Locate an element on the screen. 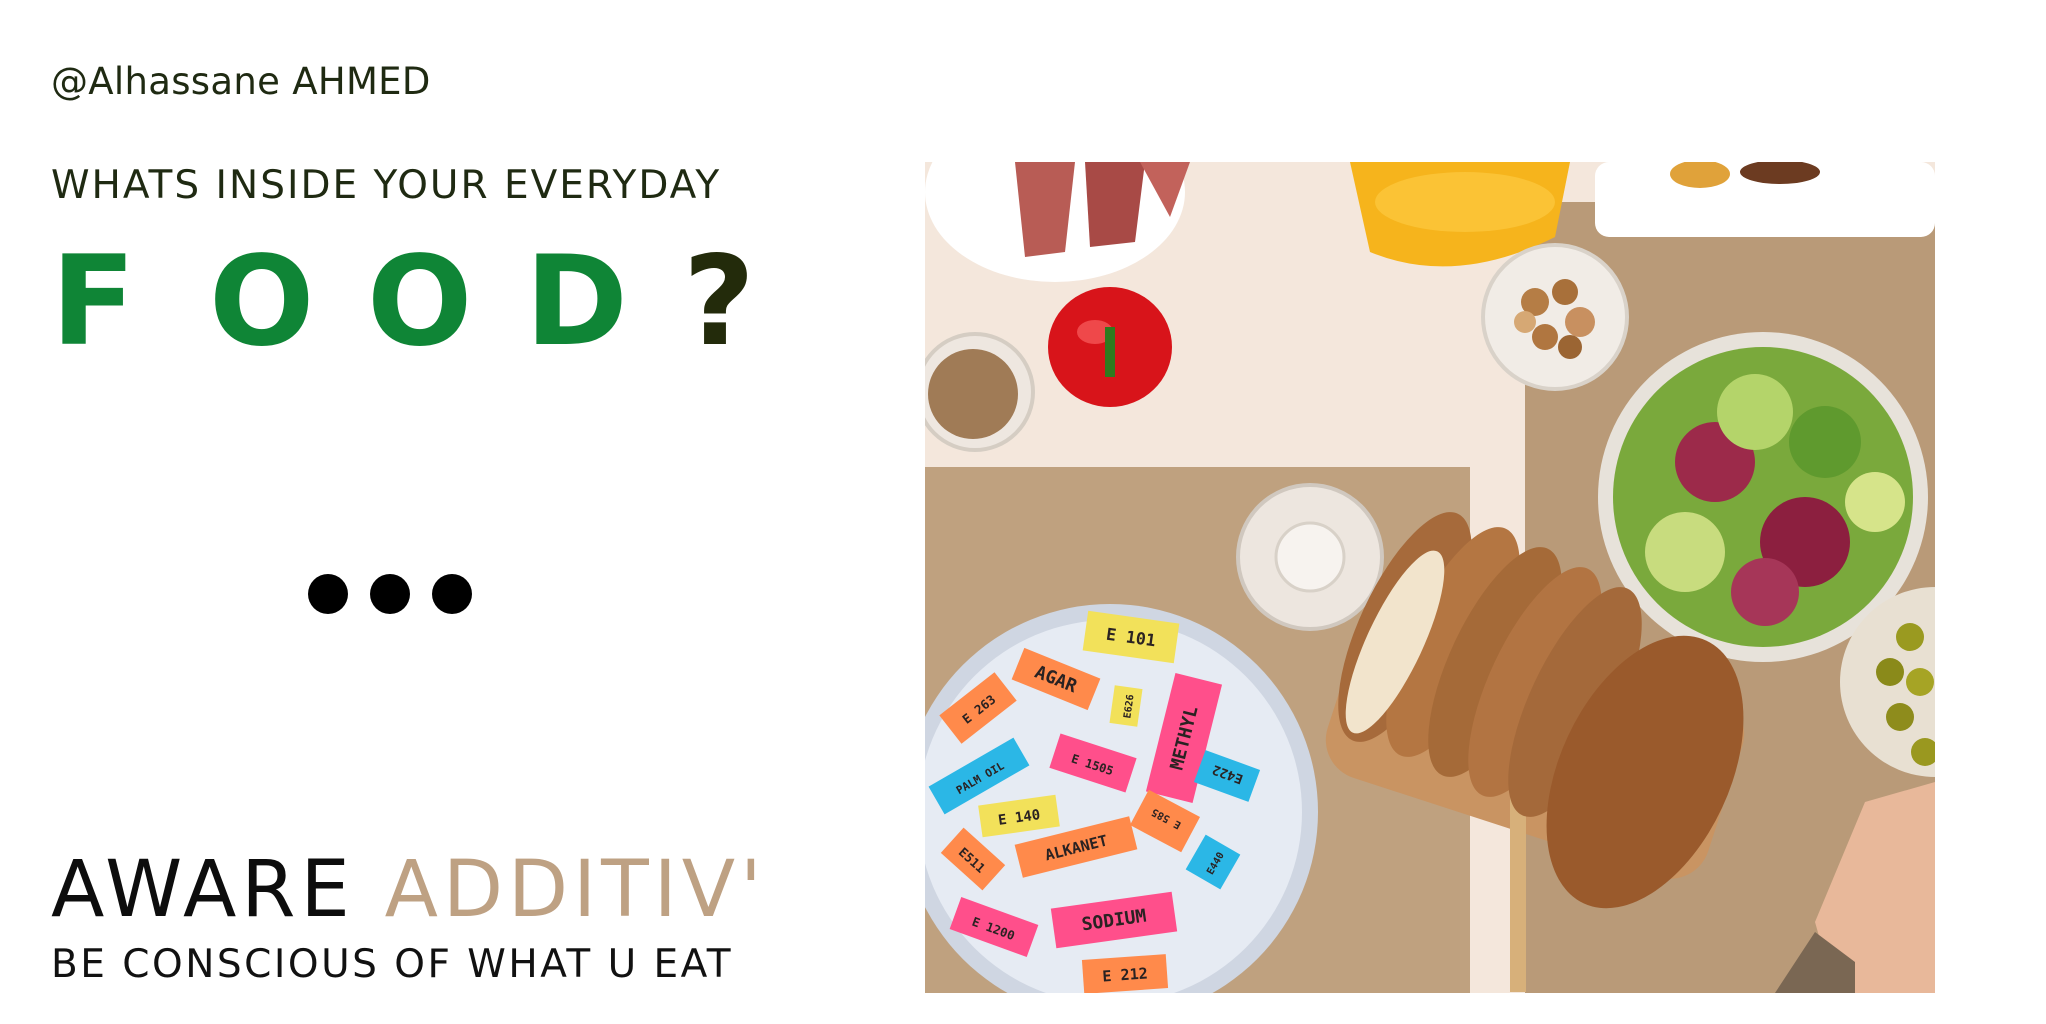 The width and height of the screenshot is (2046, 1024). water-glass is located at coordinates (1310, 557).